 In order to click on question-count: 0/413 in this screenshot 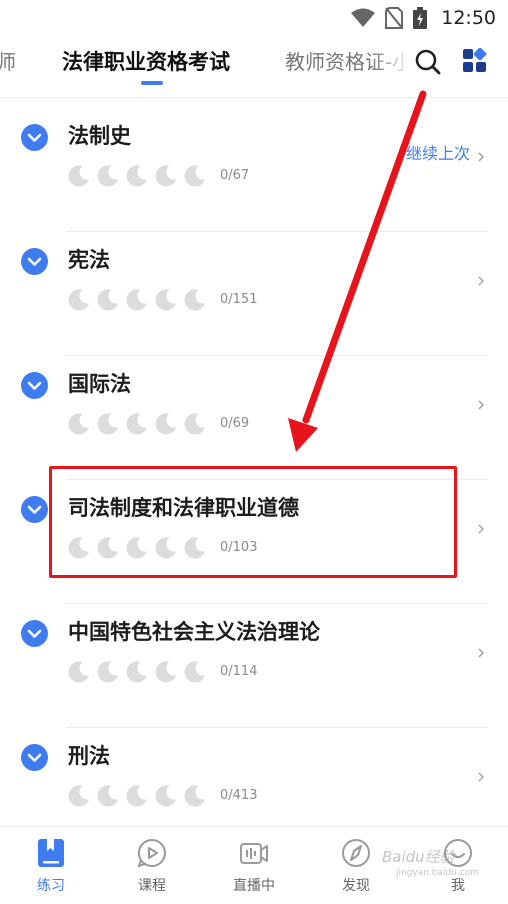, I will do `click(239, 795)`.